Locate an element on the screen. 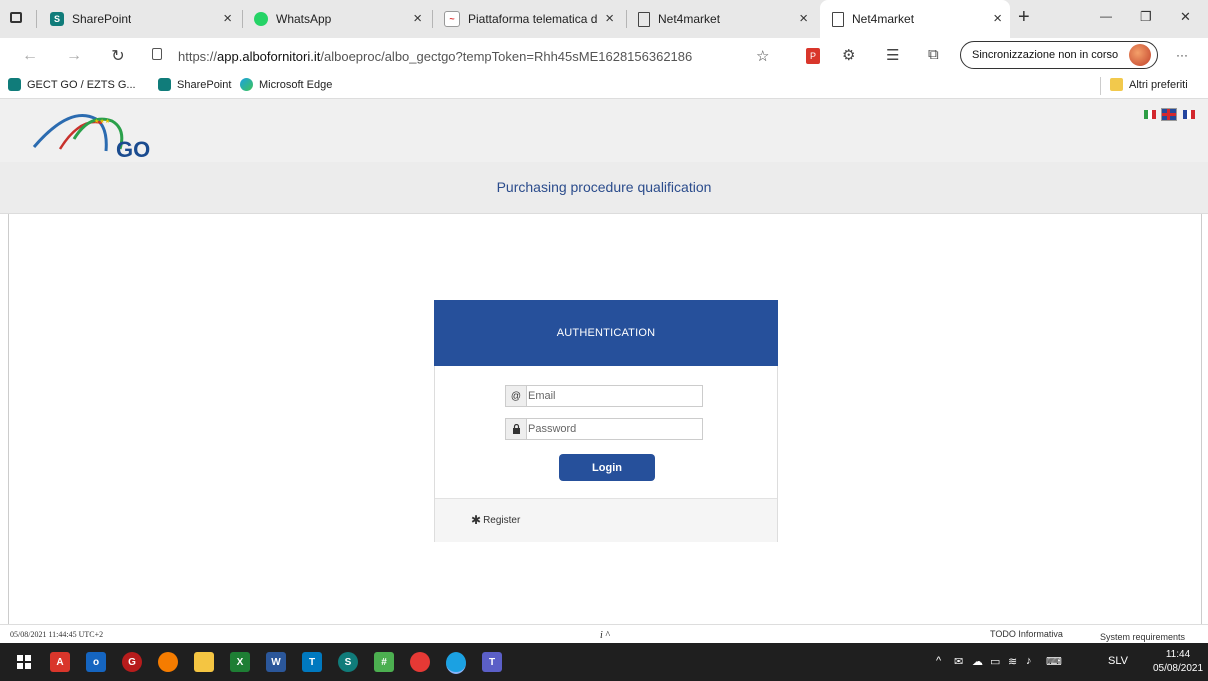 This screenshot has width=1208, height=681. wifi-tray-icon: ≋ is located at coordinates (1012, 661).